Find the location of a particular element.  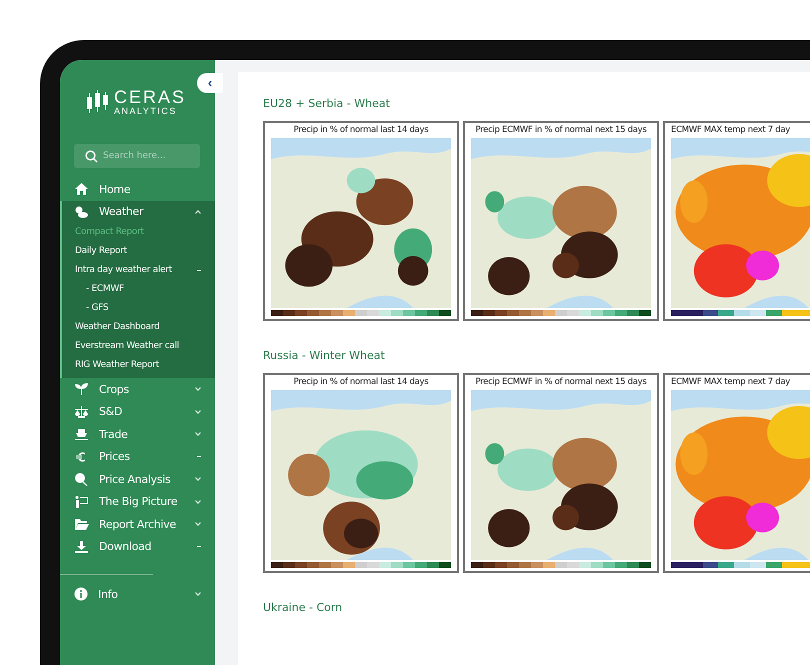

nav-item: Trade is located at coordinates (137, 434).